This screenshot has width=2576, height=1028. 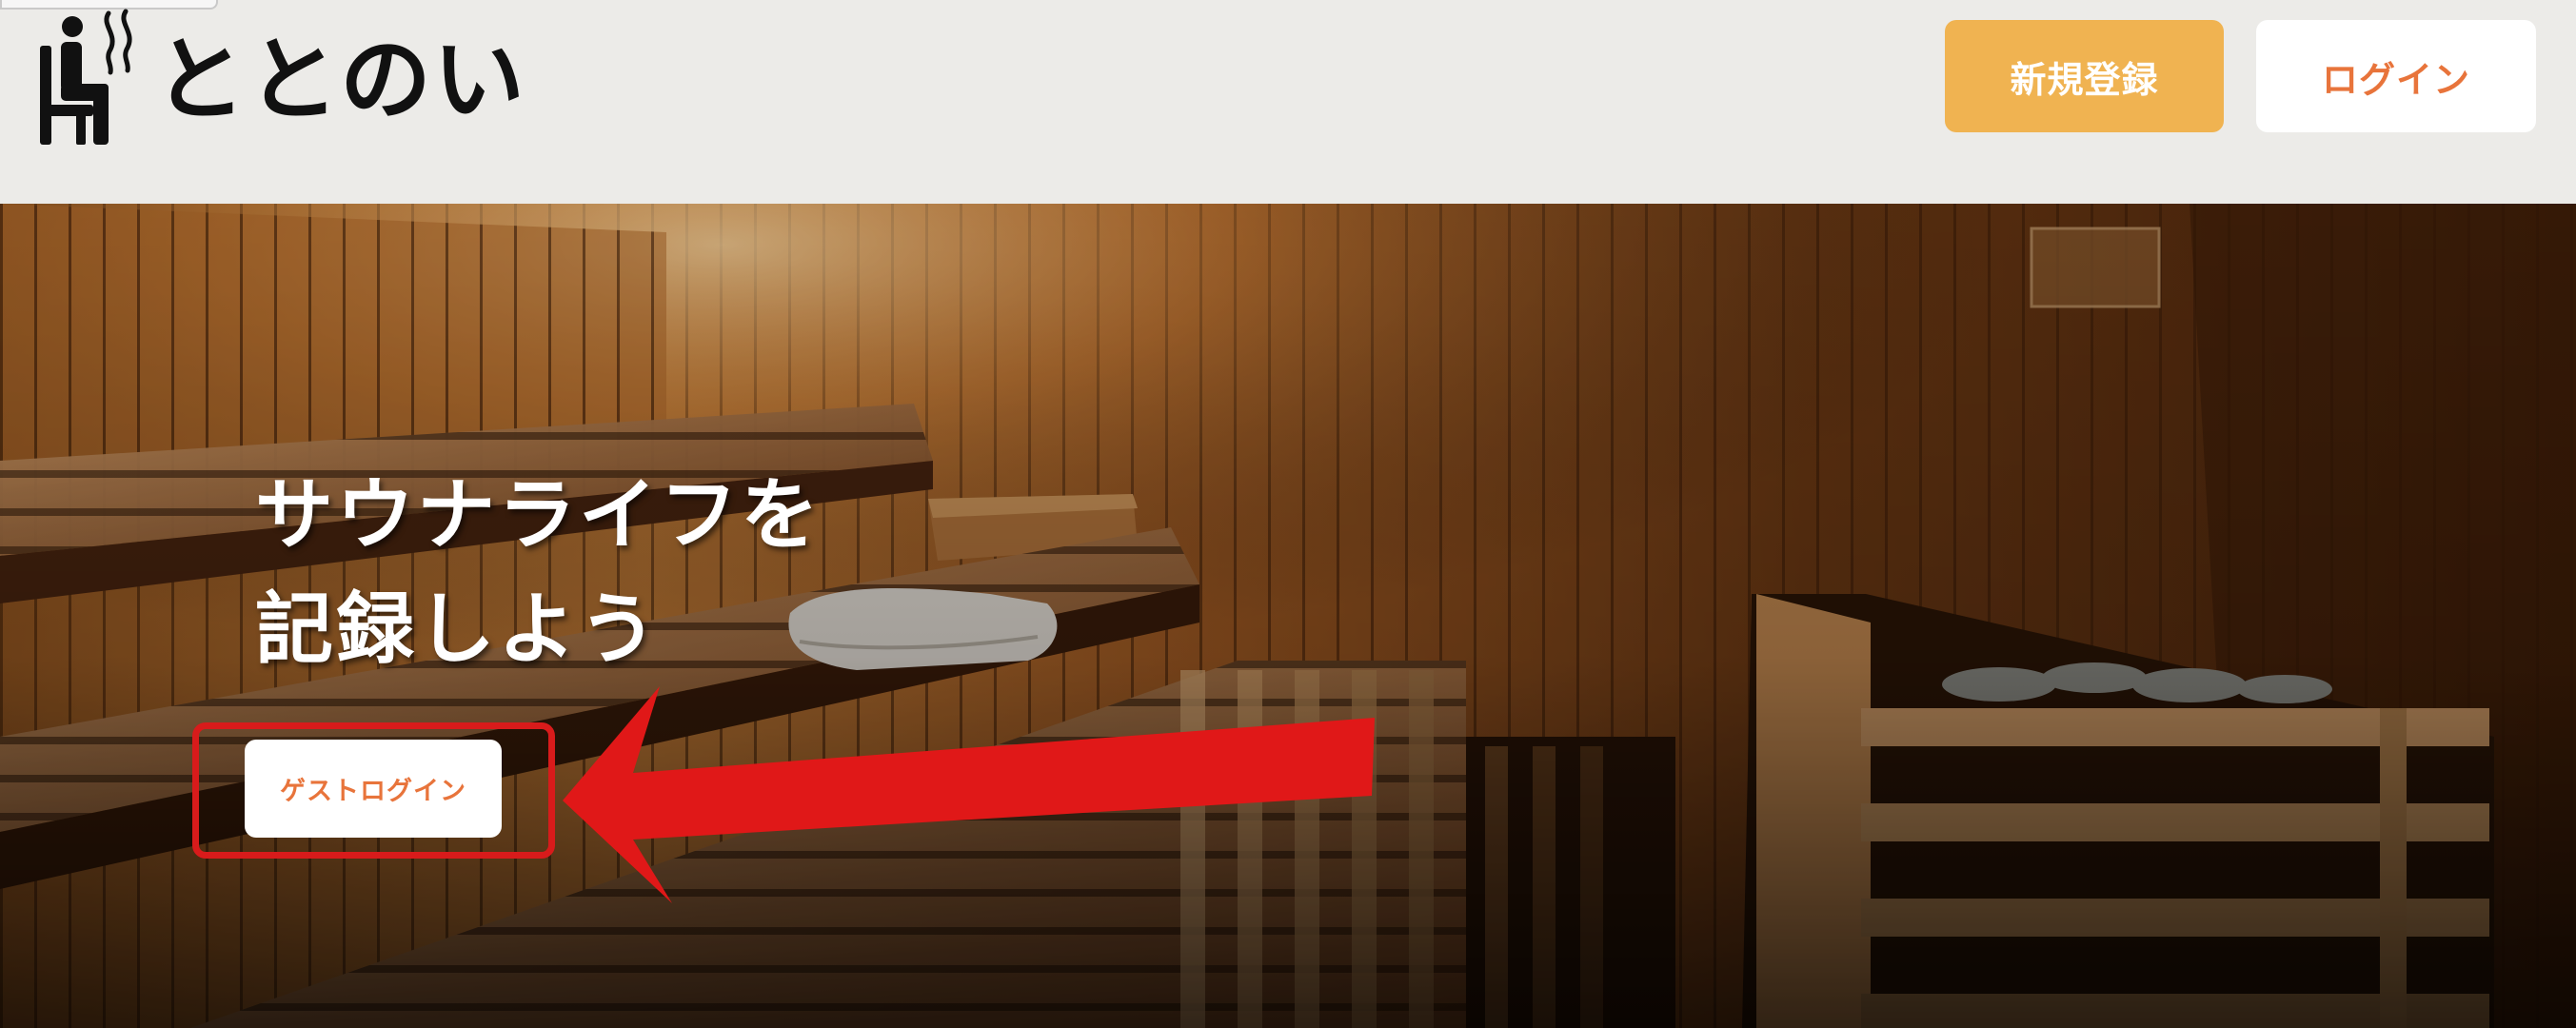 What do you see at coordinates (2396, 76) in the screenshot?
I see `login-button: ログイン` at bounding box center [2396, 76].